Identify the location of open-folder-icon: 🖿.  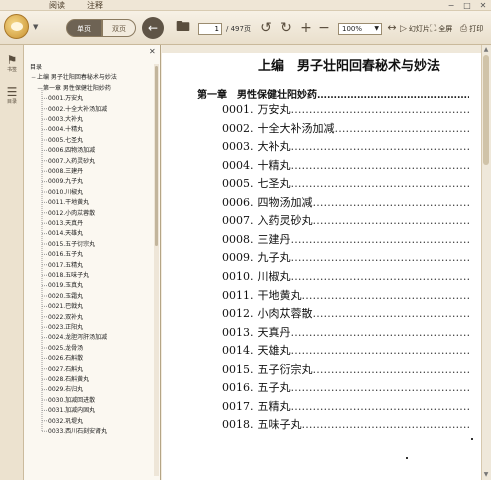
(183, 27).